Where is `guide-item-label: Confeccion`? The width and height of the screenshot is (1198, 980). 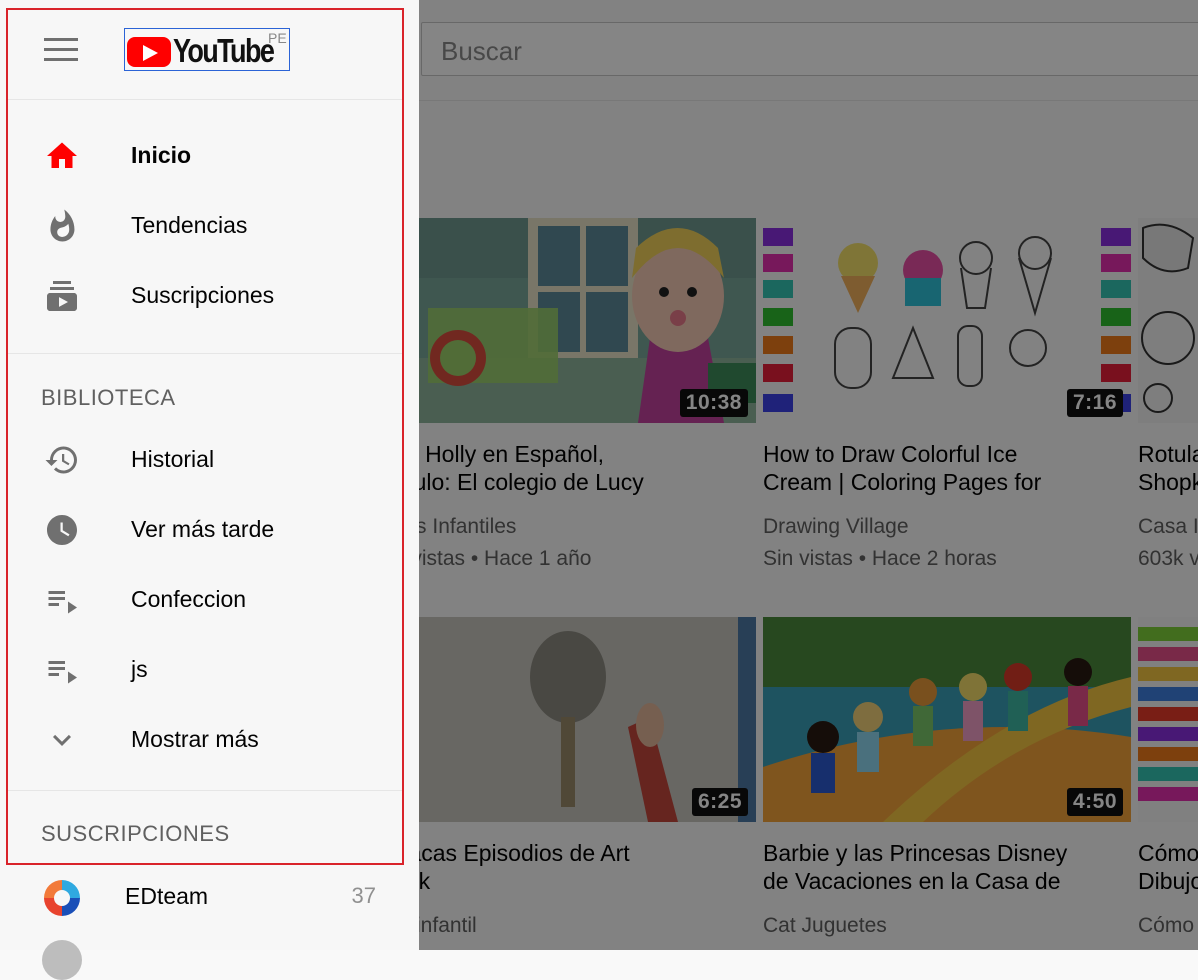
guide-item-label: Confeccion is located at coordinates (189, 599).